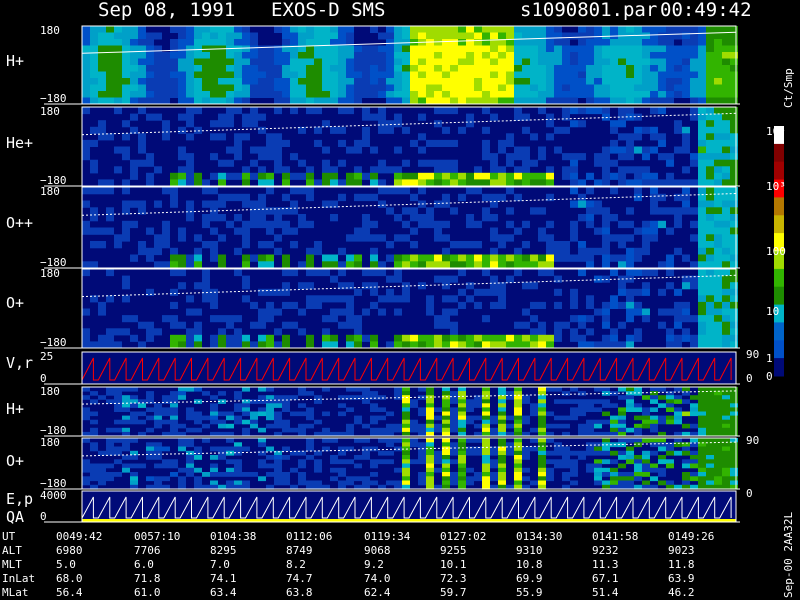 Image resolution: width=800 pixels, height=600 pixels. What do you see at coordinates (69, 578) in the screenshot?
I see `table-cell: 68.0` at bounding box center [69, 578].